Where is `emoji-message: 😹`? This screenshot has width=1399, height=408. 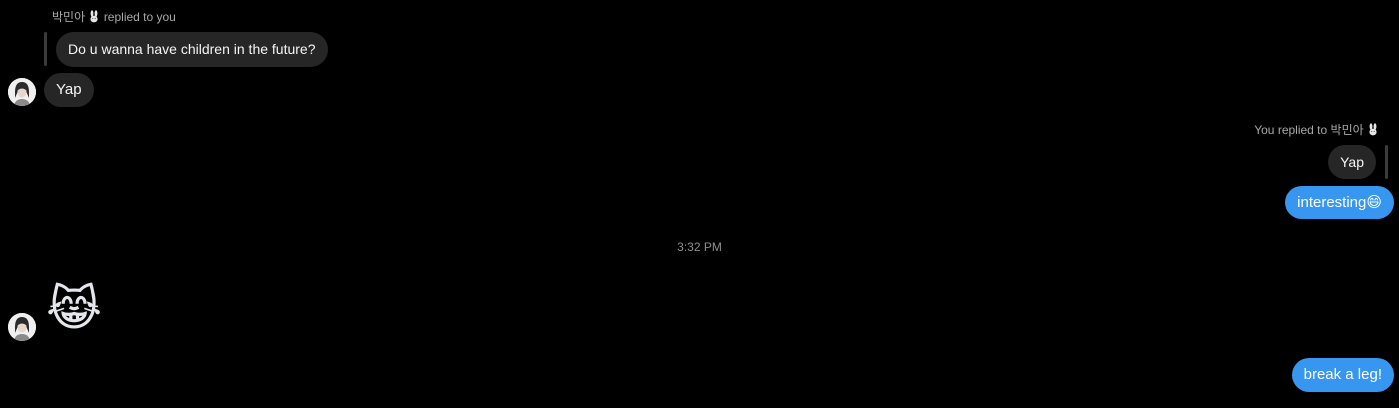
emoji-message: 😹 is located at coordinates (74, 310).